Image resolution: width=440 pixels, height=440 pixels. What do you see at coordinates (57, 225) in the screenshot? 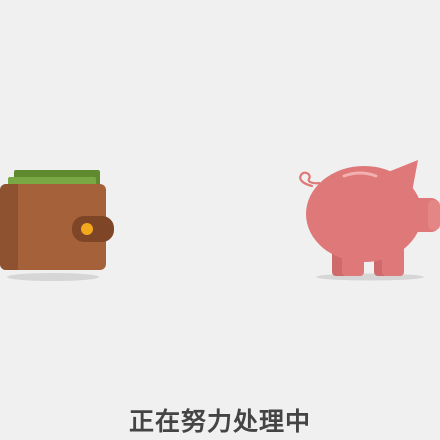
I see `wallet-icon` at bounding box center [57, 225].